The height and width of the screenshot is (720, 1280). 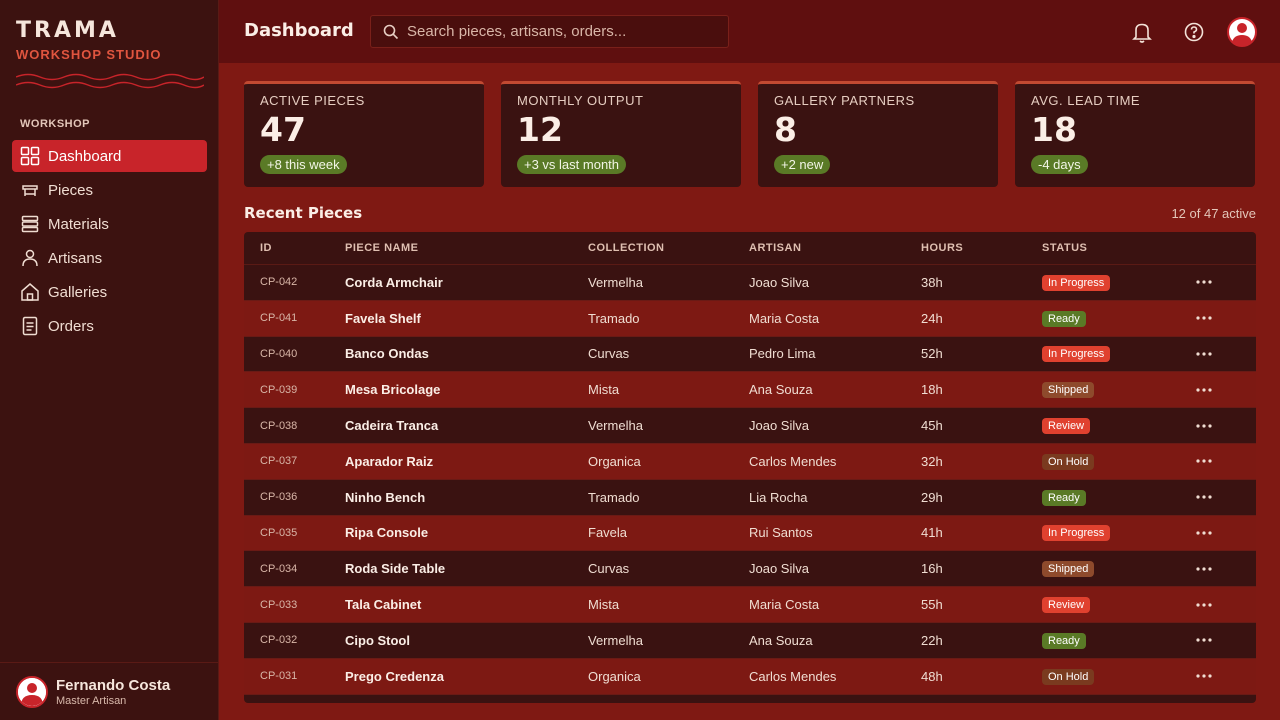 What do you see at coordinates (1142, 32) in the screenshot?
I see `bell-icon` at bounding box center [1142, 32].